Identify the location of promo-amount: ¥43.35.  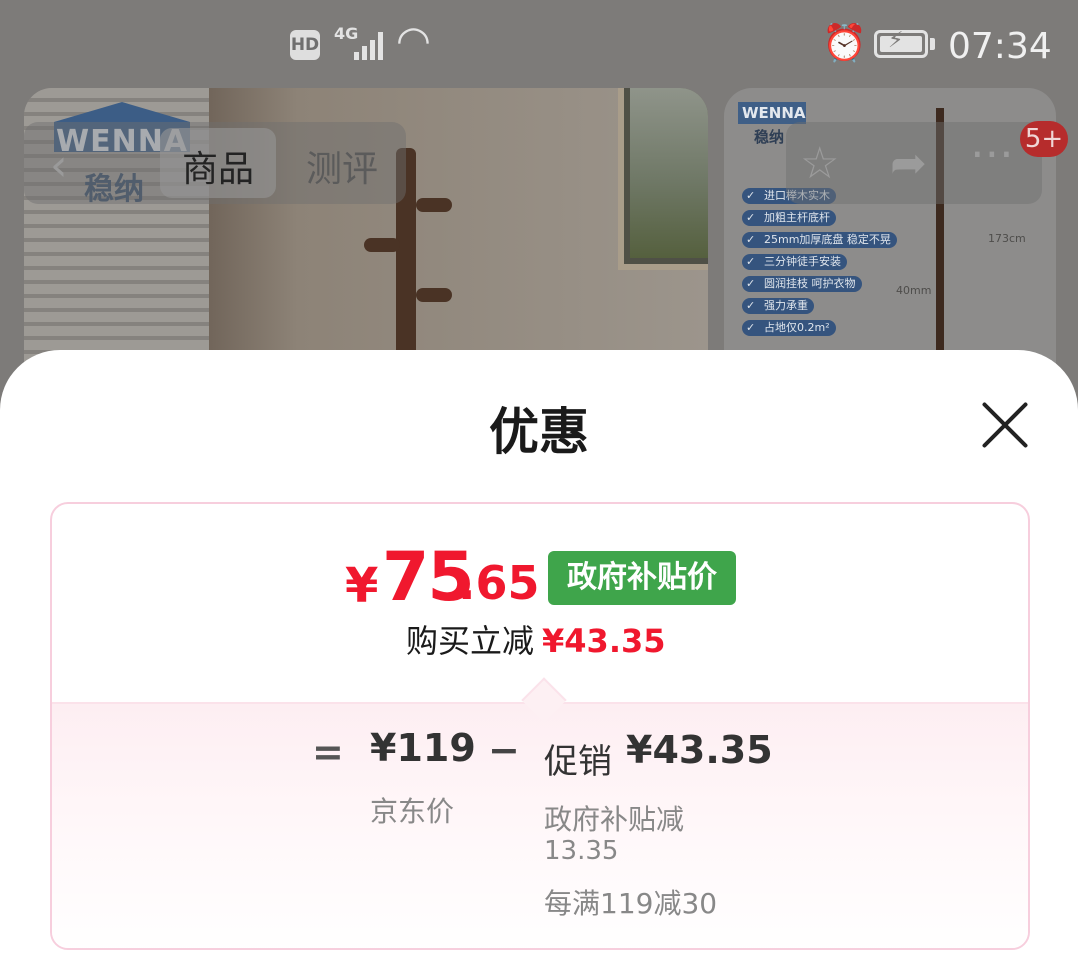
(699, 750).